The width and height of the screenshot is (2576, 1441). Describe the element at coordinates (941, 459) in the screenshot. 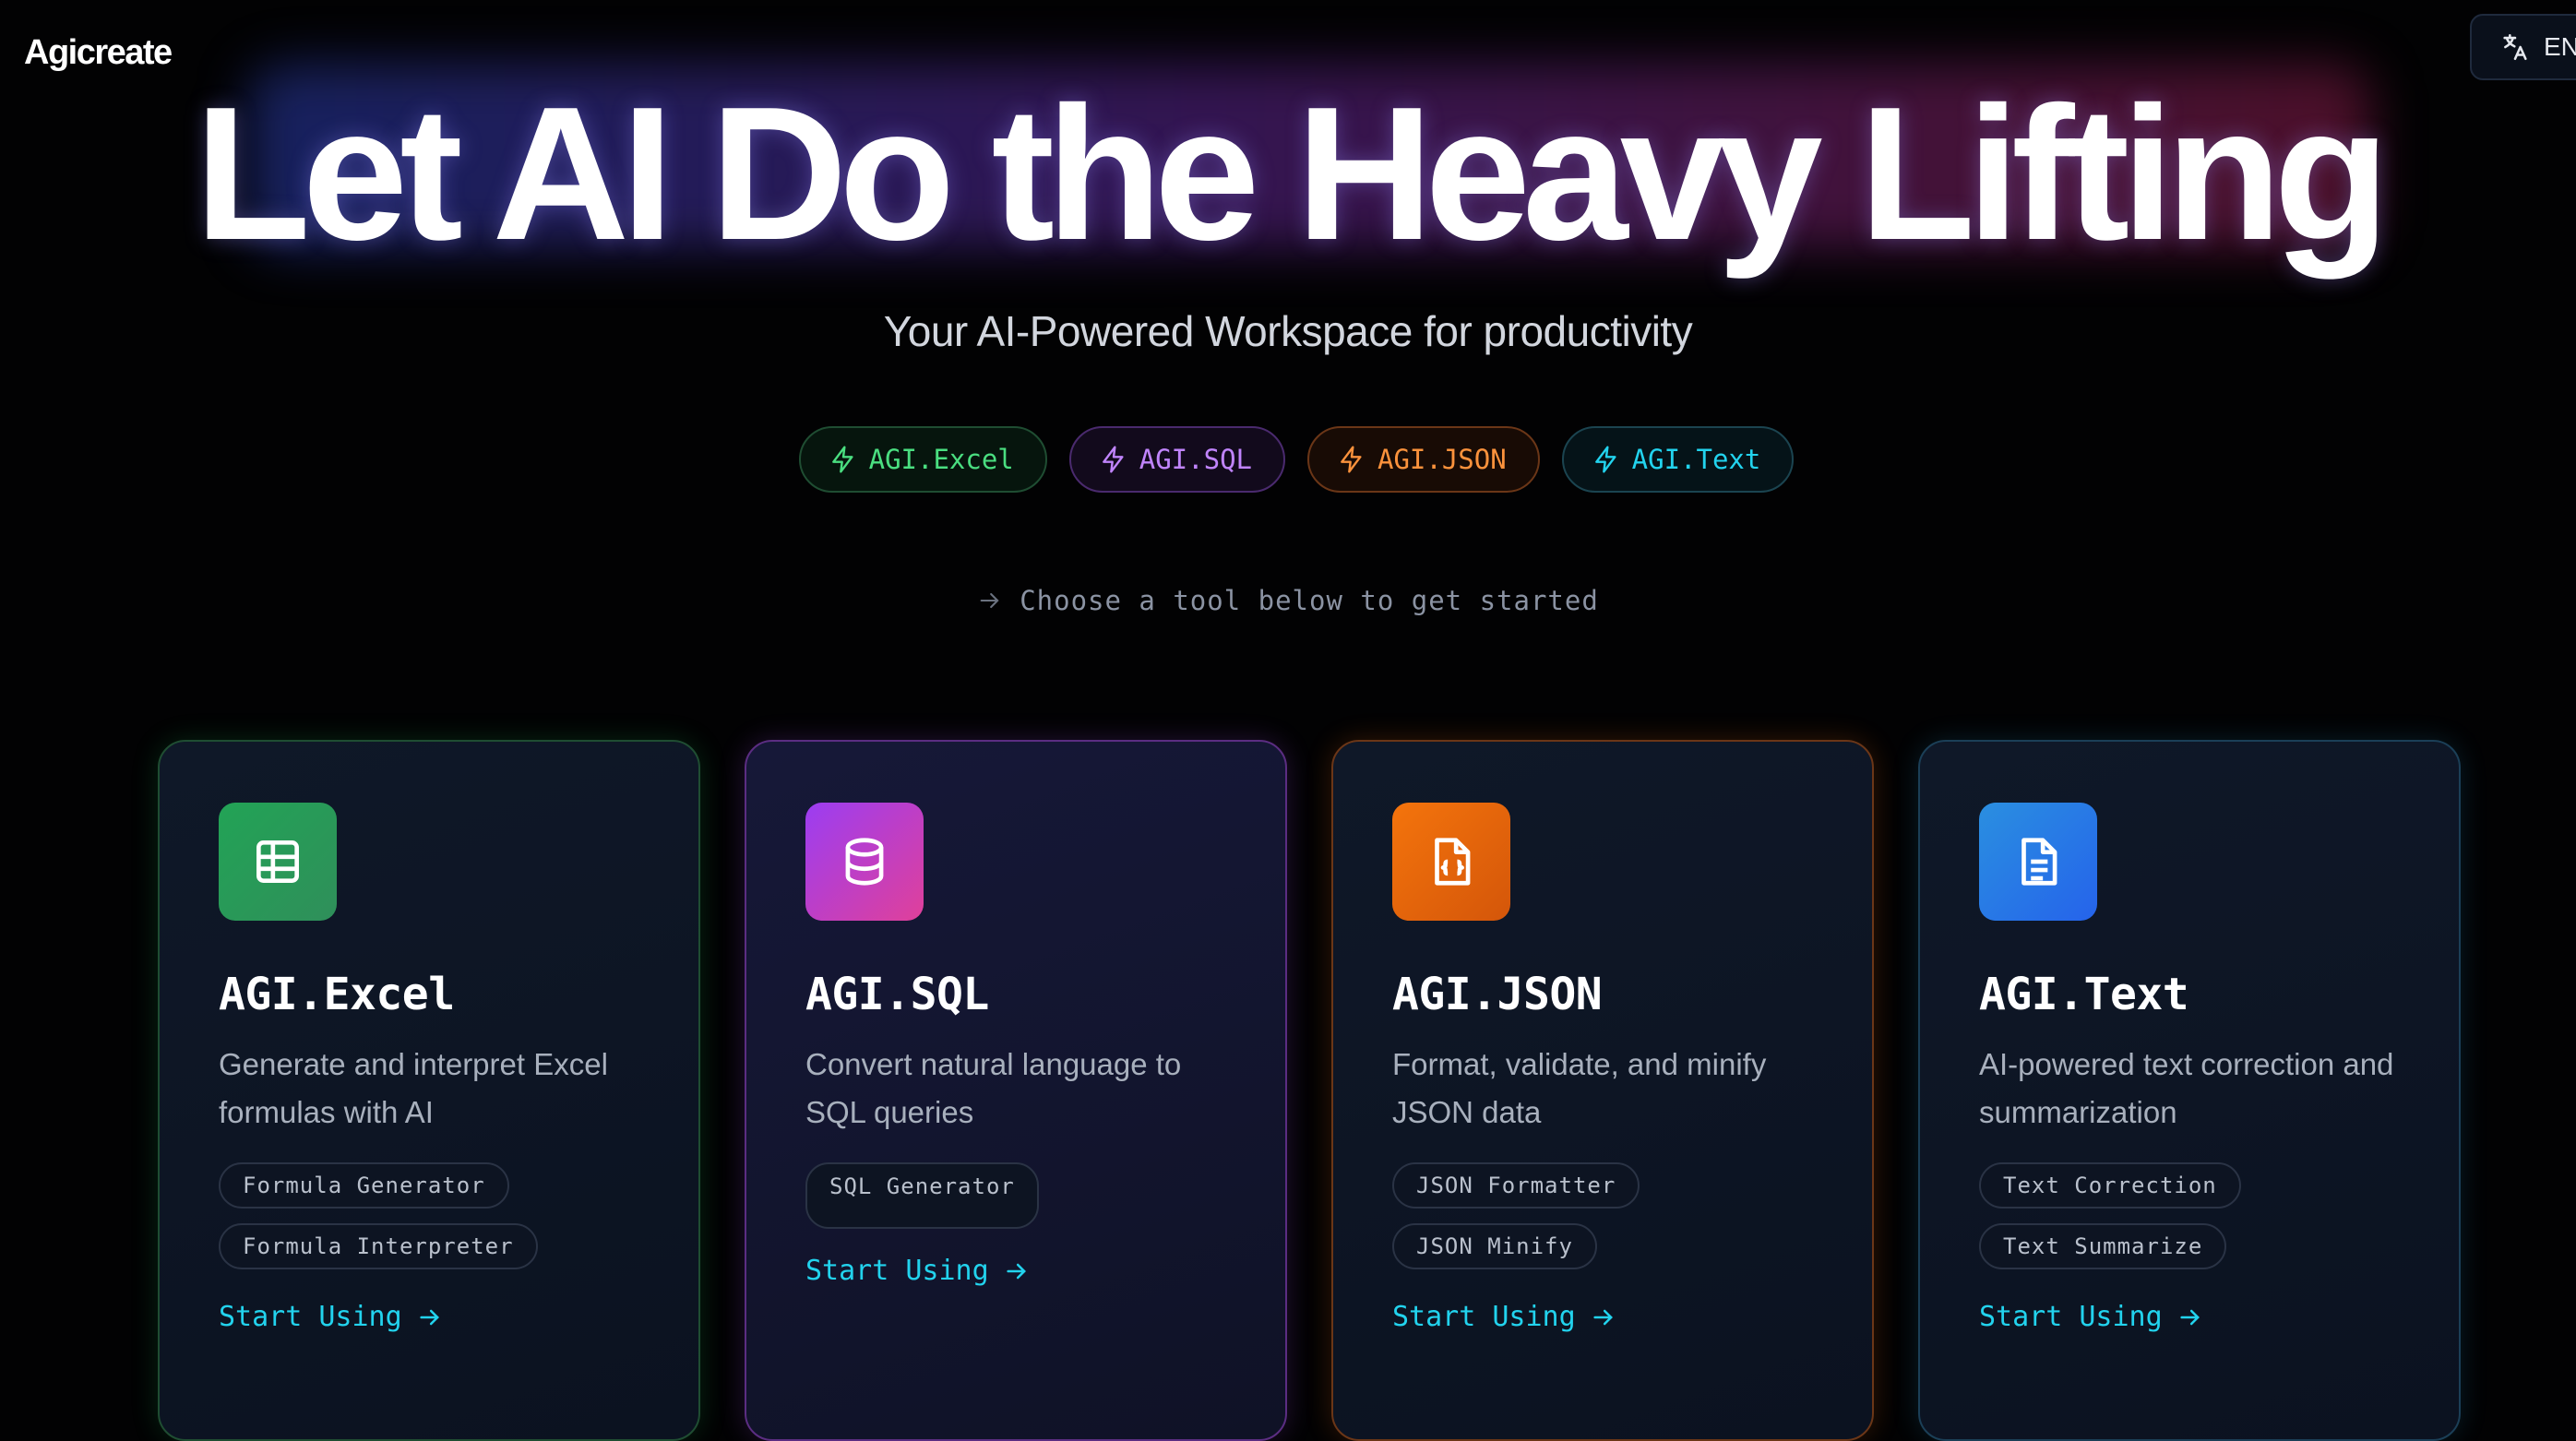

I see `pill-label: AGI.Excel` at that location.